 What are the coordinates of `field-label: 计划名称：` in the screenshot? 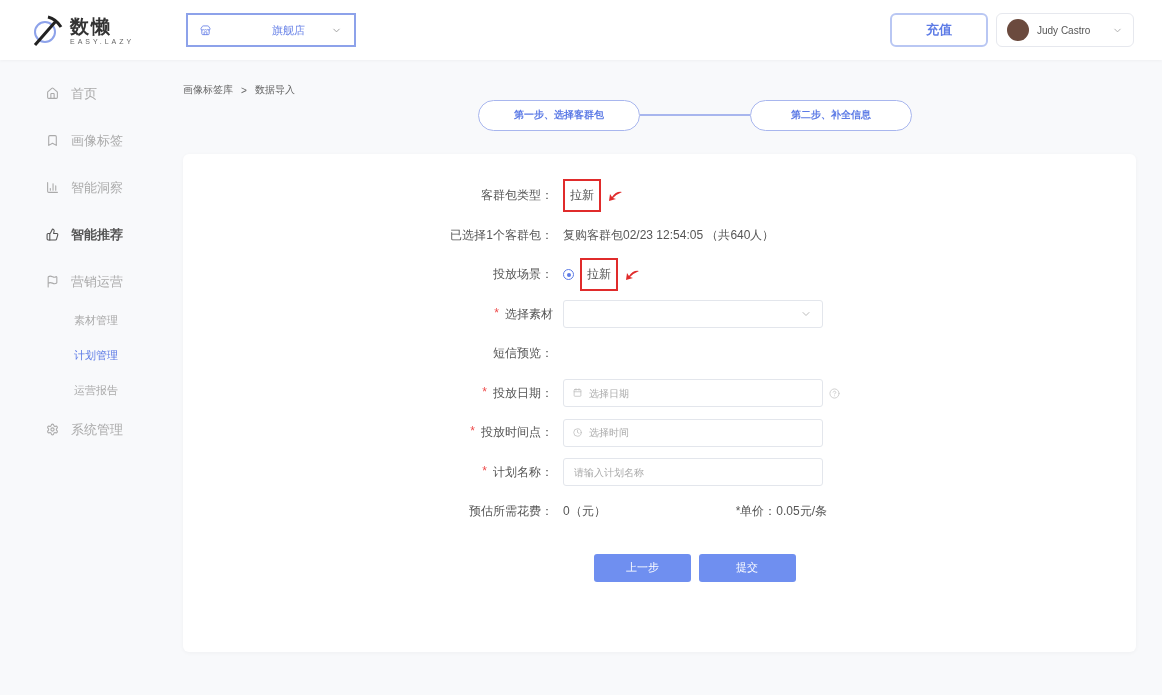 It's located at (523, 472).